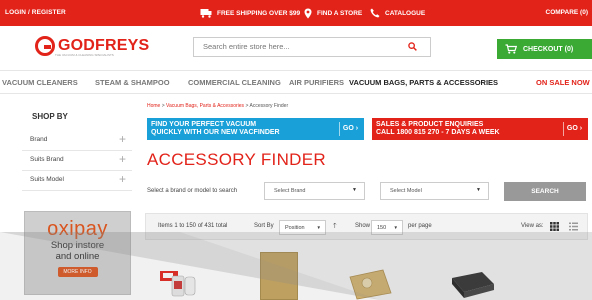  What do you see at coordinates (40, 82) in the screenshot?
I see `nav-item-vacuum-cleaners: VACUUM CLEANERS` at bounding box center [40, 82].